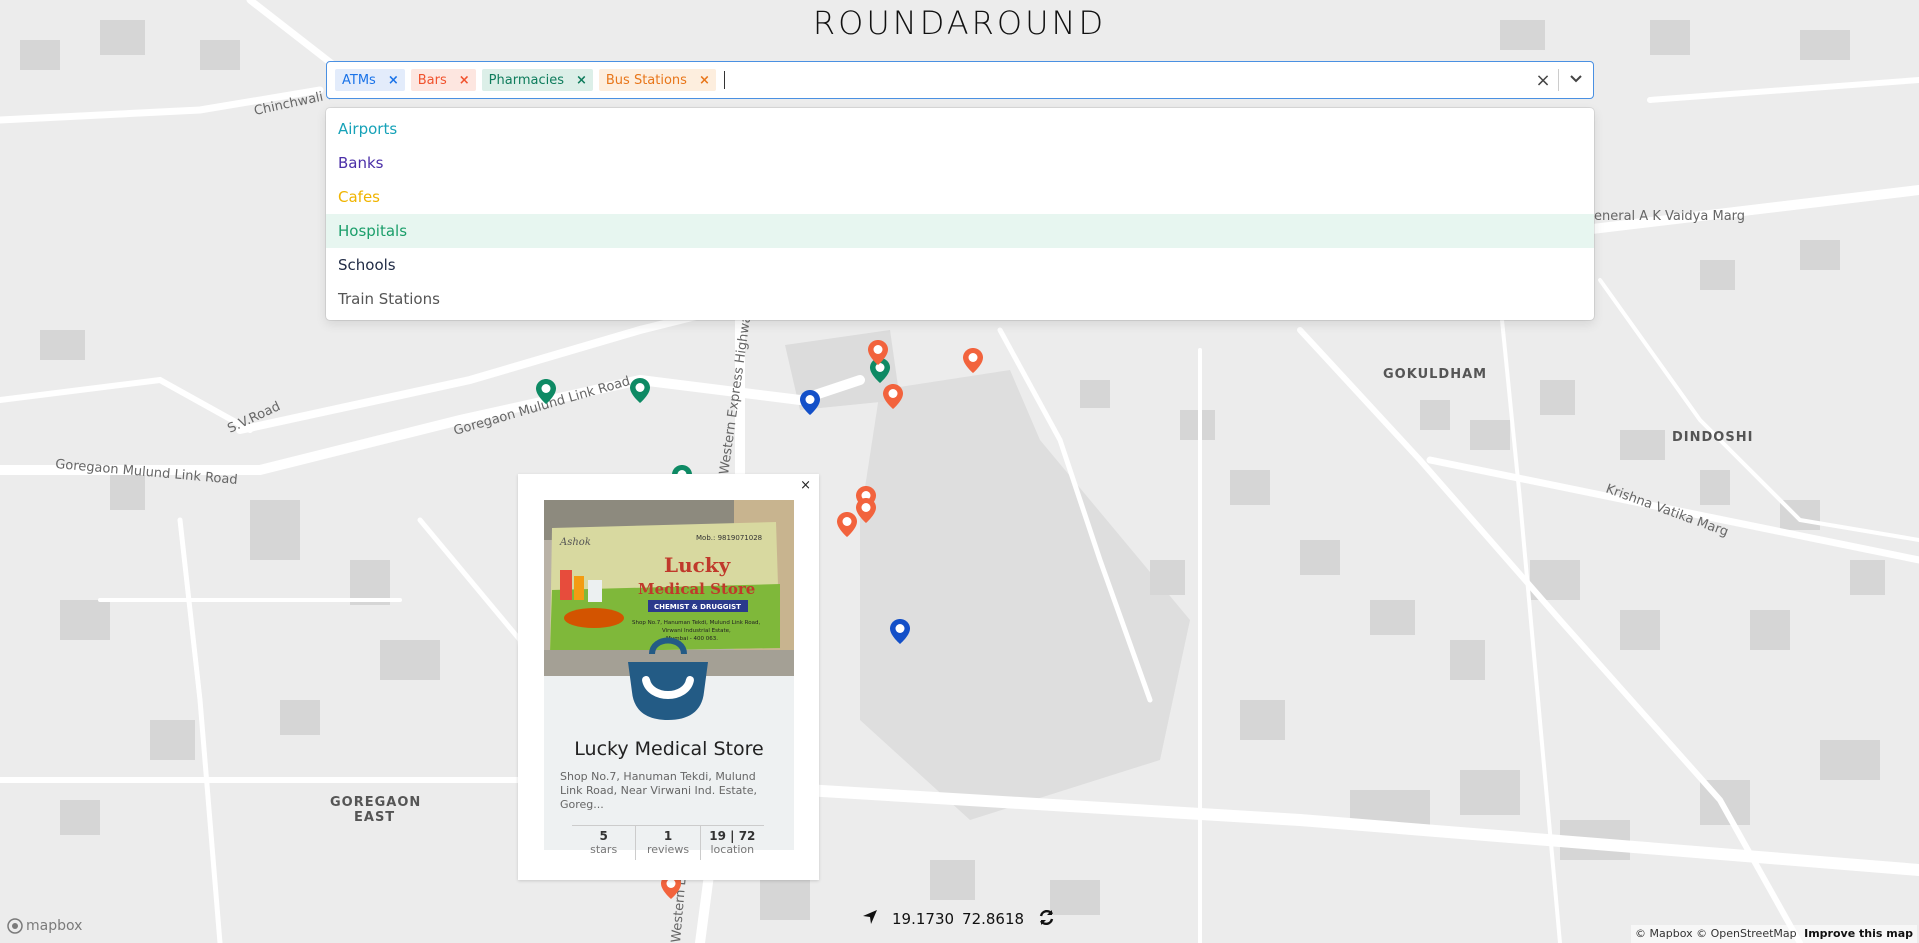 The image size is (1919, 943). I want to click on stat-value: 19 | 72, so click(732, 836).